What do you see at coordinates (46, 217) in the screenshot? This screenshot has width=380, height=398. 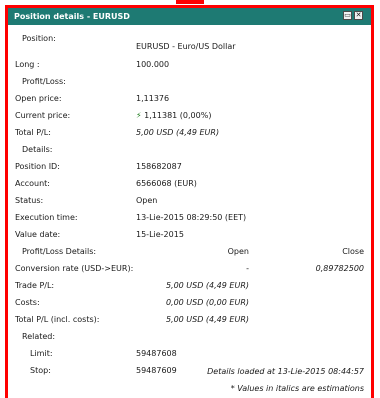 I see `execution-time-label: Execution time:` at bounding box center [46, 217].